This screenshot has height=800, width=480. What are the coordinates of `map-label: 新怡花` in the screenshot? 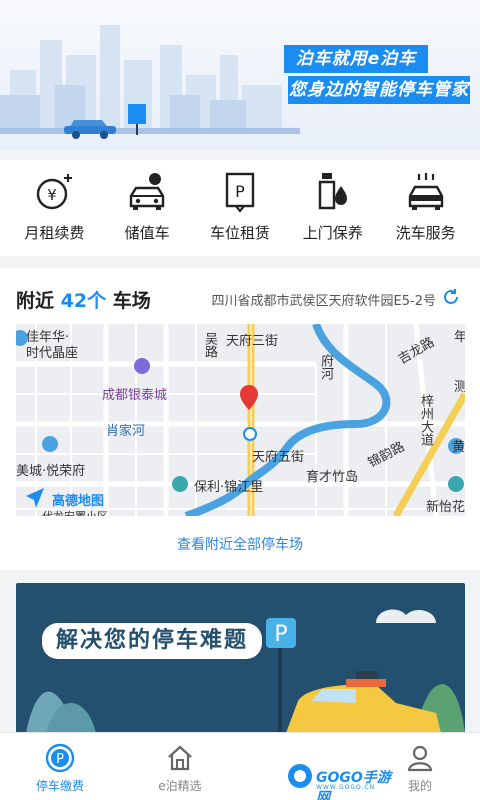 It's located at (445, 507).